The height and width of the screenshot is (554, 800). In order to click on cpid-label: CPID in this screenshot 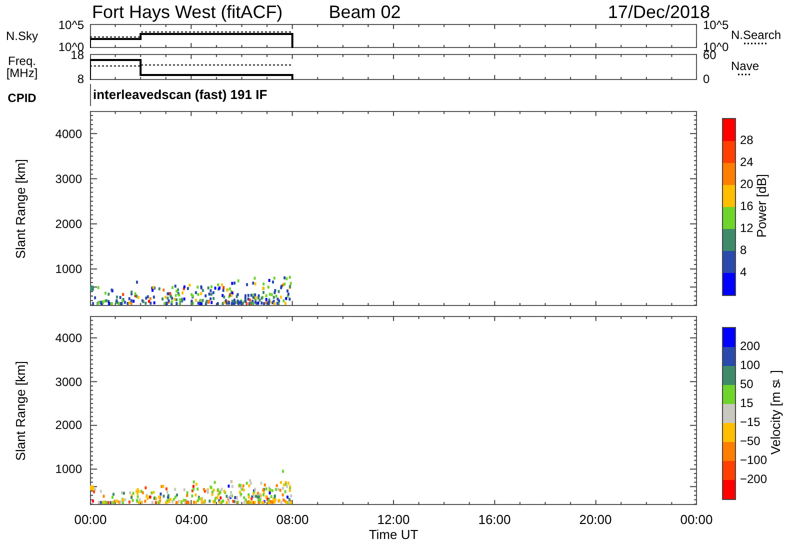, I will do `click(22, 98)`.